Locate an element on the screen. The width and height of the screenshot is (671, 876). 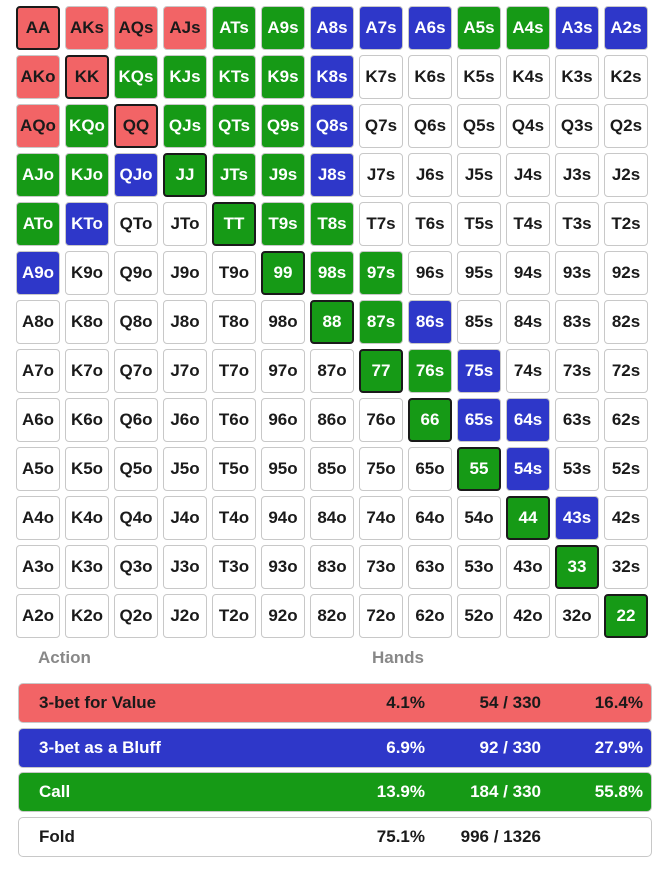
hand-cell-62o: 62o is located at coordinates (430, 616).